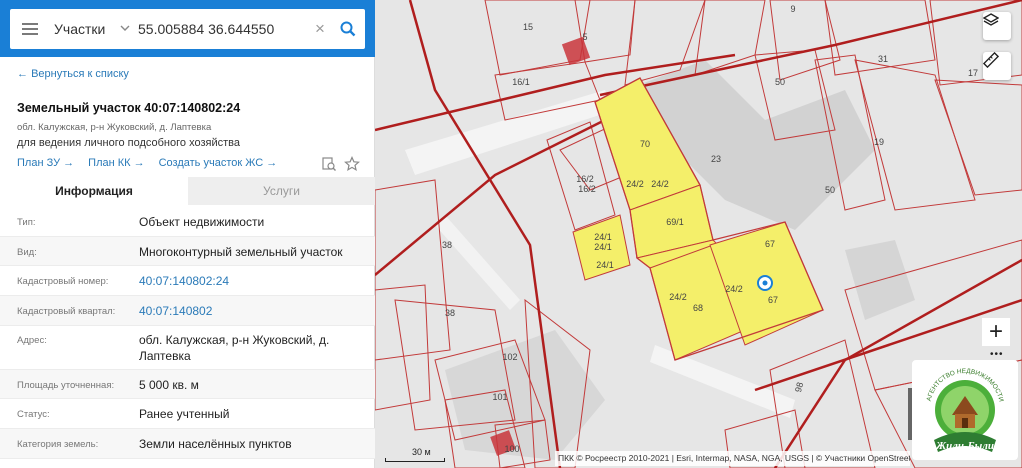 Image resolution: width=1022 pixels, height=468 pixels. Describe the element at coordinates (584, 37) in the screenshot. I see `parcel-label: 5` at that location.